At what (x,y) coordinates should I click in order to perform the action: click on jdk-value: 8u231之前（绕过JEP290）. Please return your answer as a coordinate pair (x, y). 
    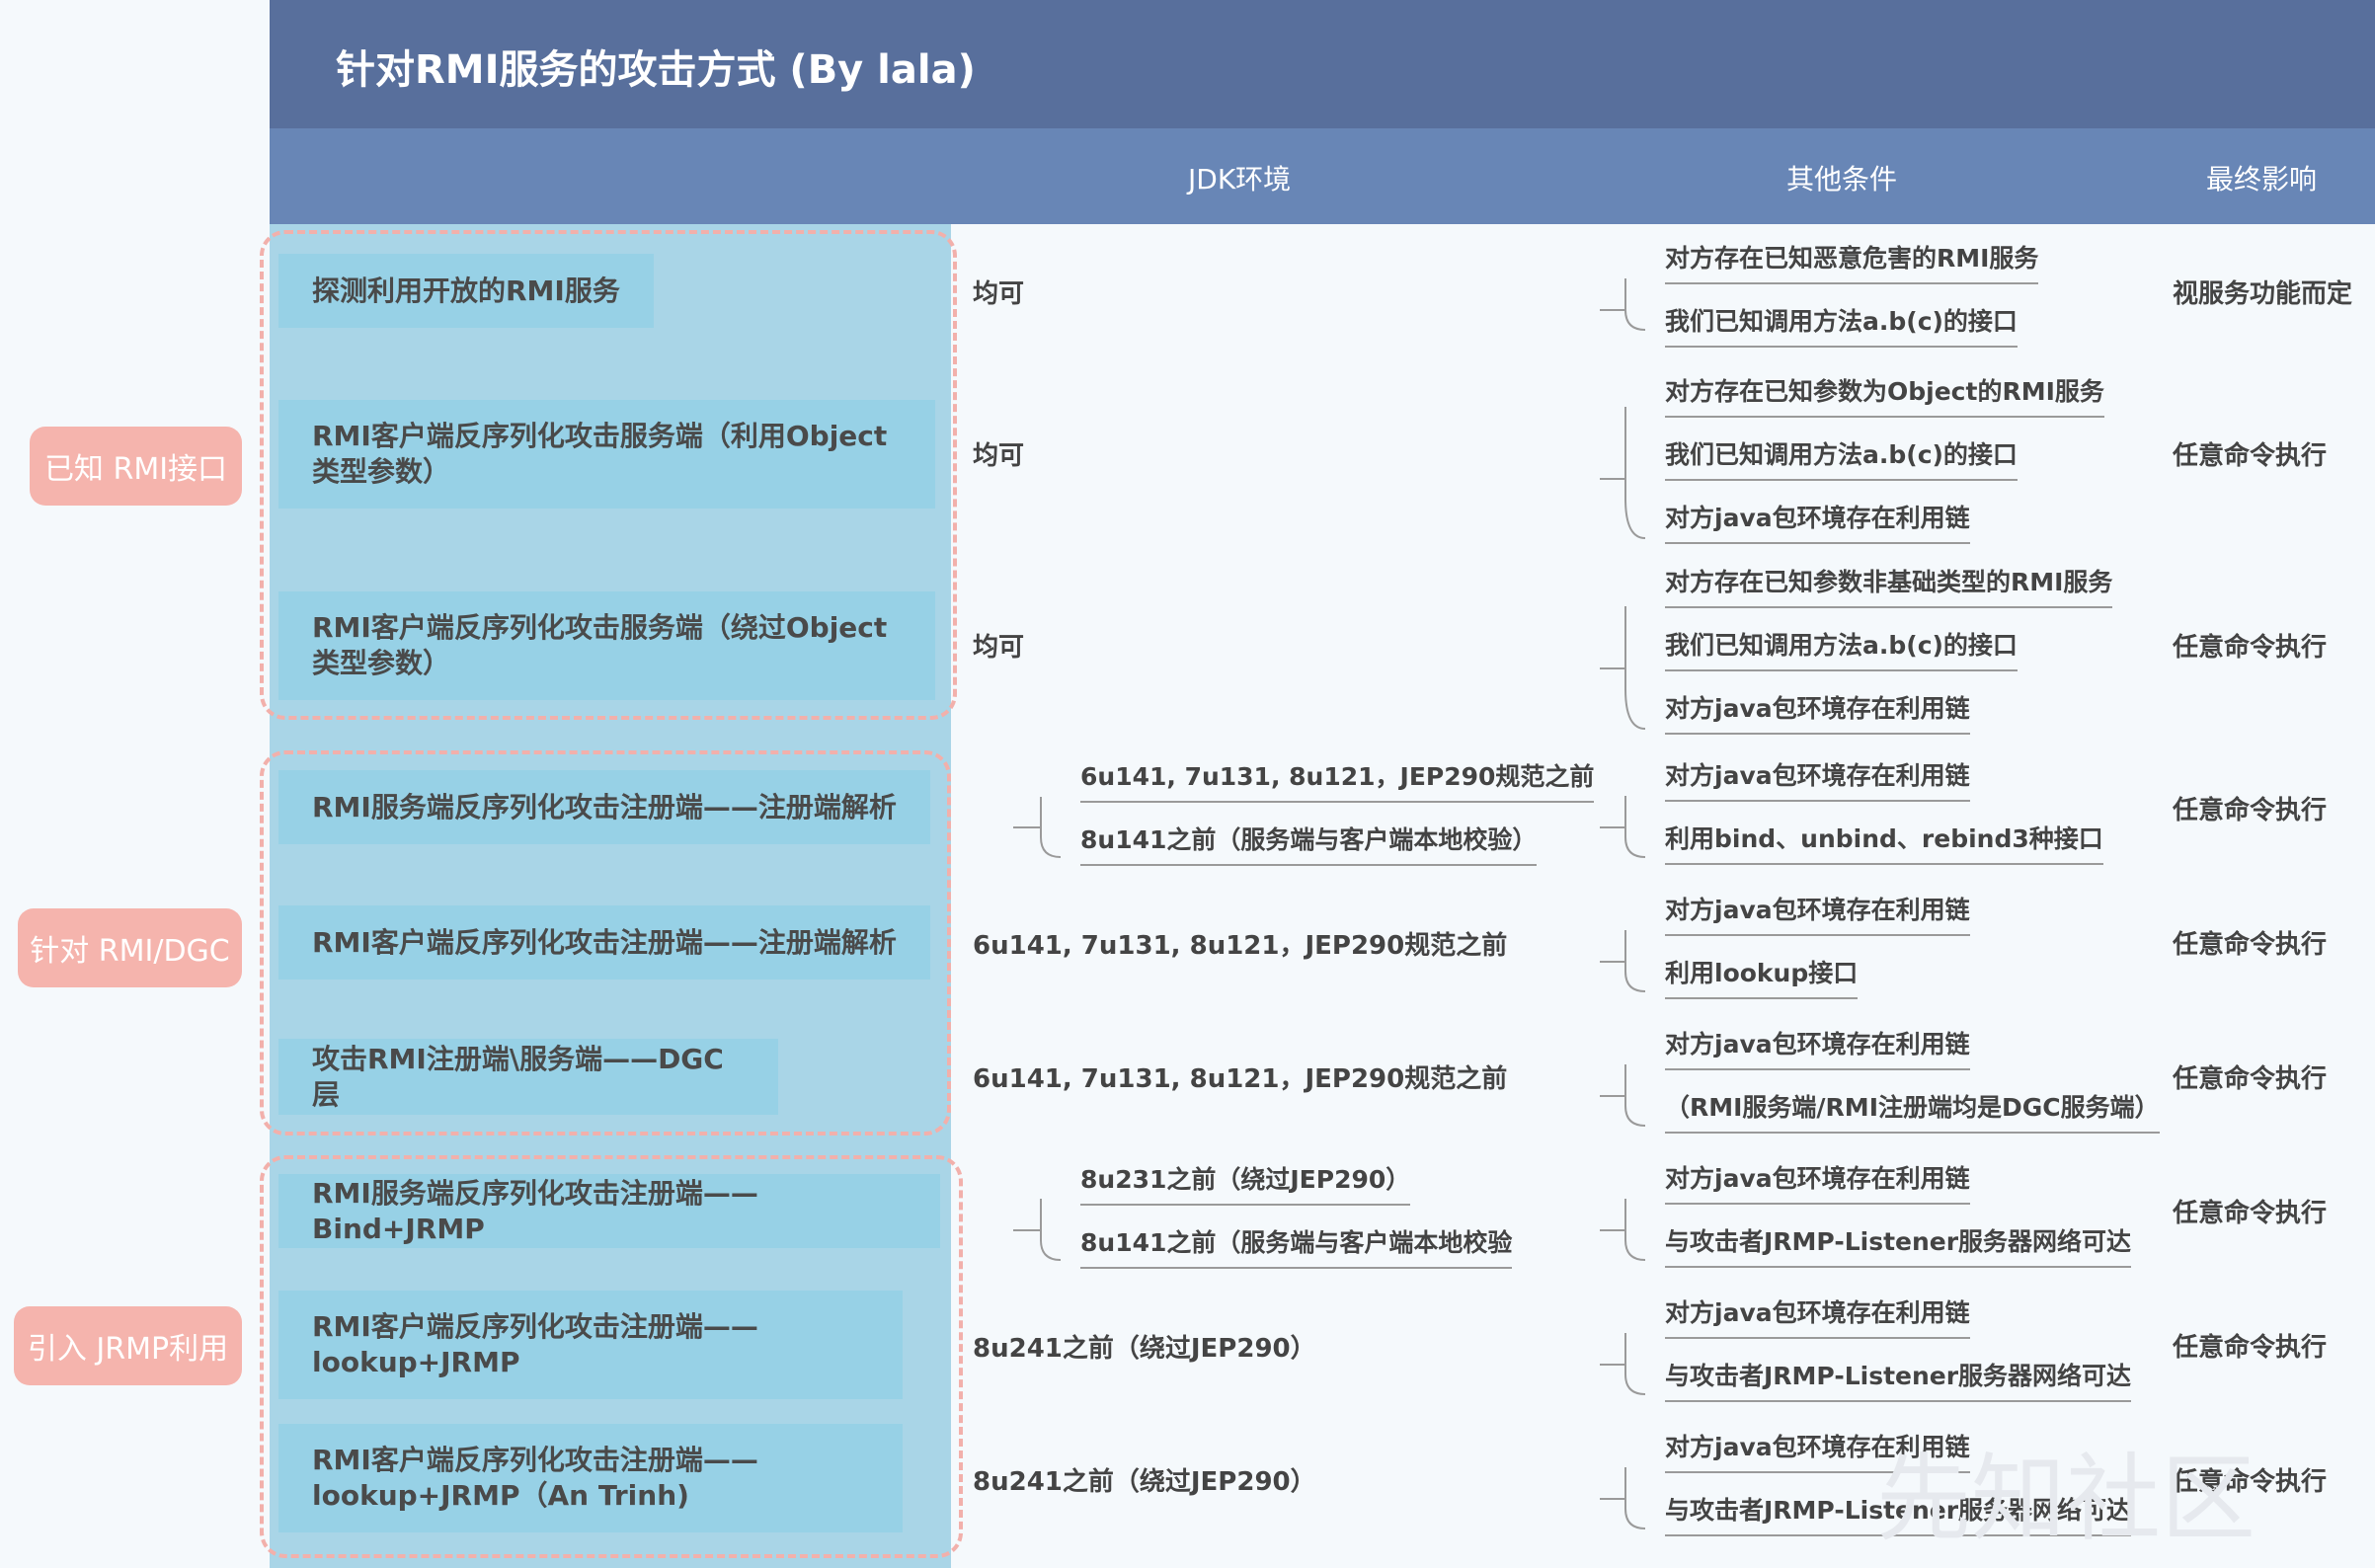
    Looking at the image, I should click on (1245, 1183).